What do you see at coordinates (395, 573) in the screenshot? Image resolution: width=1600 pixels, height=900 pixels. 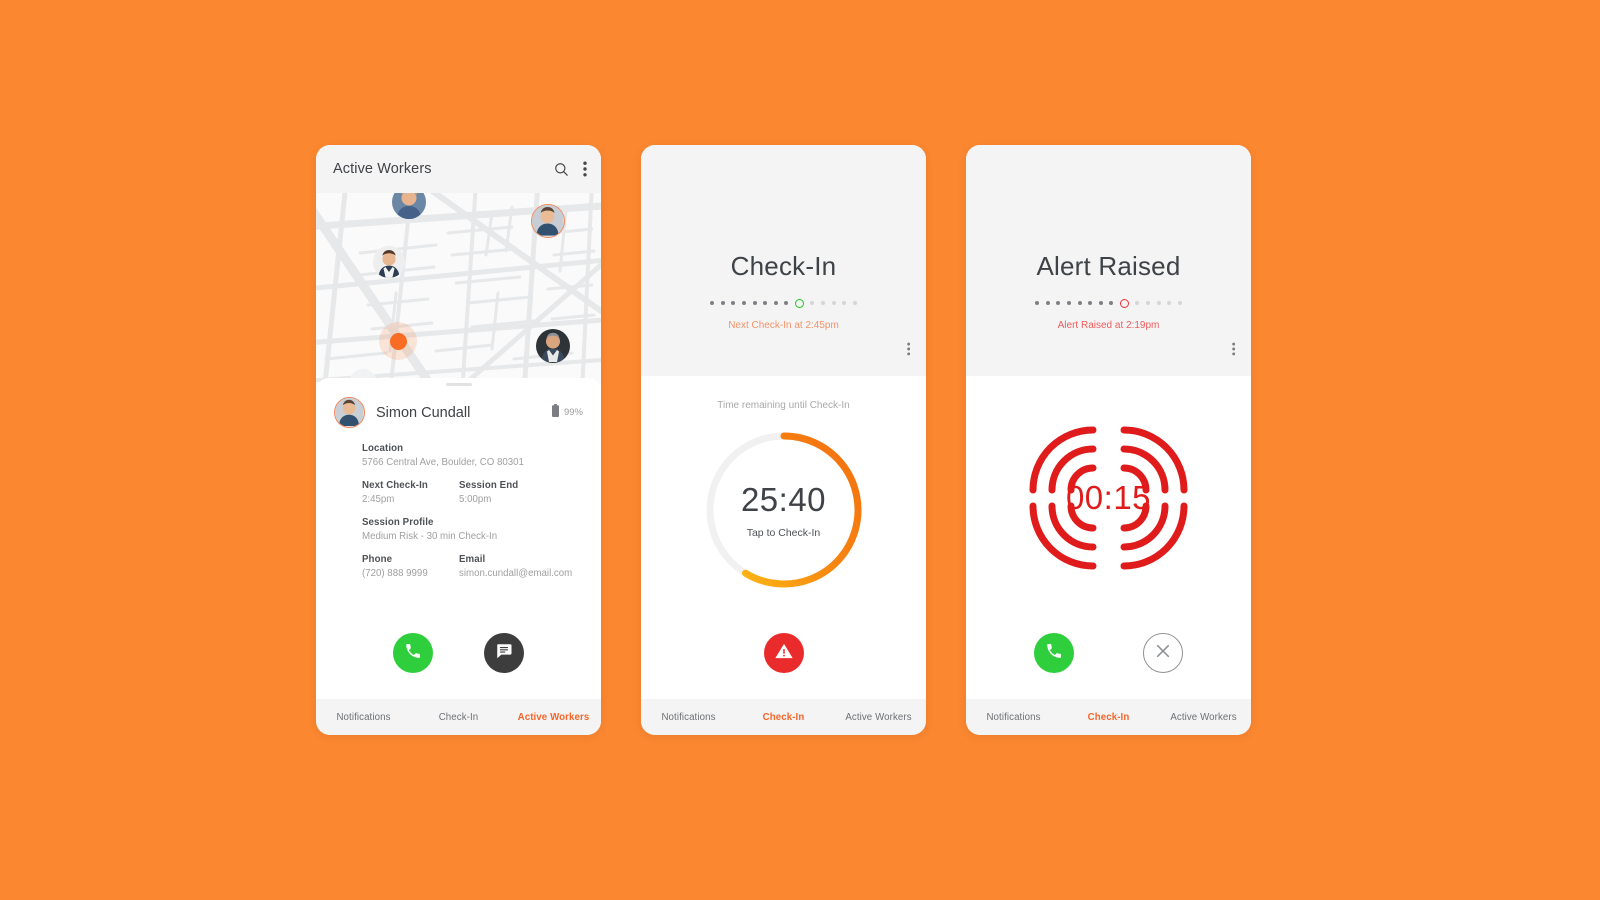 I see `field-value: (720) 888 9999` at bounding box center [395, 573].